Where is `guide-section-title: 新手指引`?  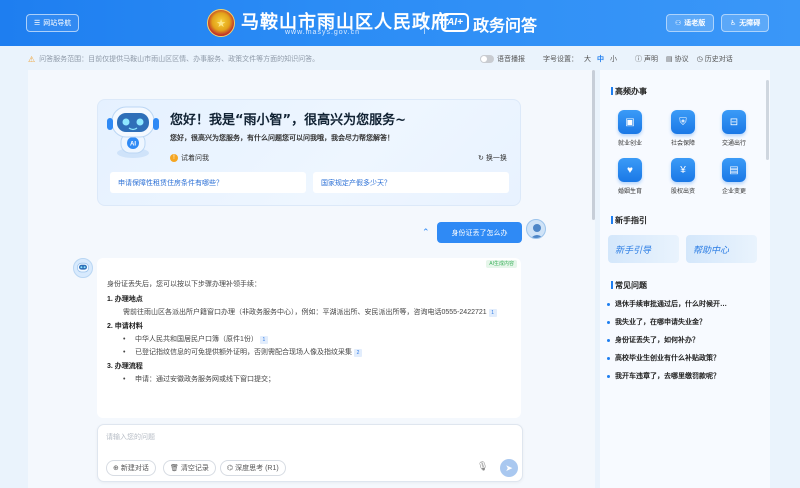
guide-section-title: 新手指引 is located at coordinates (629, 220).